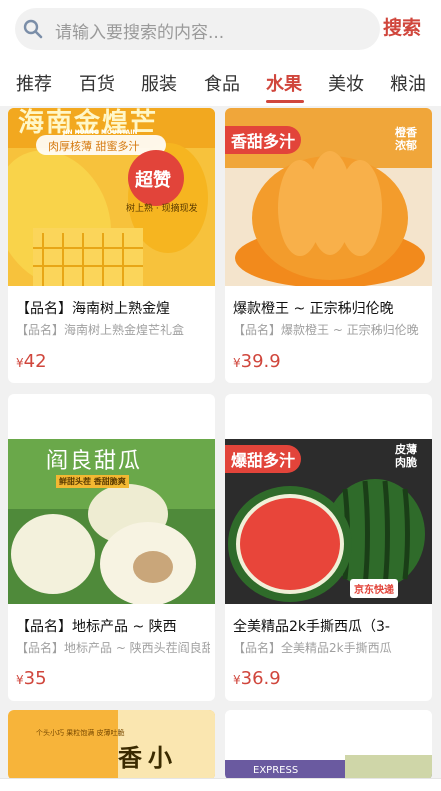 Image resolution: width=441 pixels, height=791 pixels. What do you see at coordinates (285, 101) in the screenshot?
I see `active-tab-indicator` at bounding box center [285, 101].